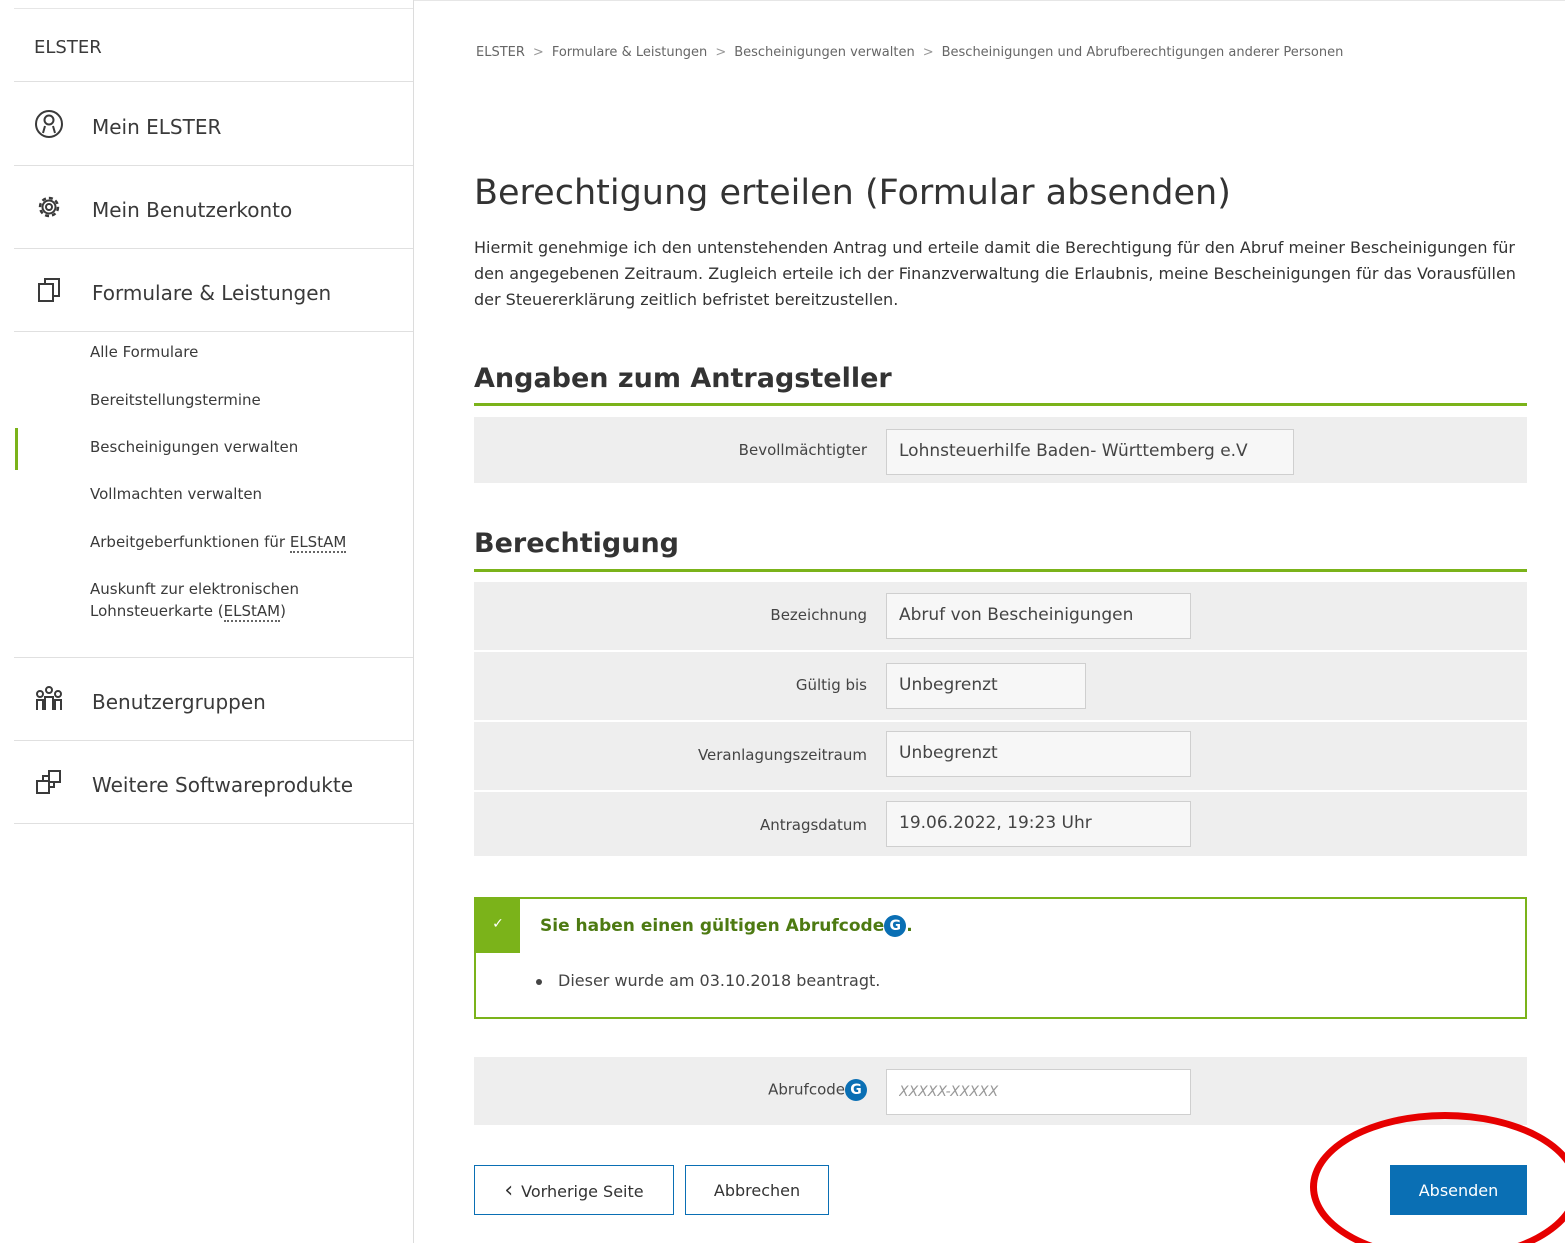 This screenshot has width=1565, height=1243. I want to click on user-group-icon, so click(49, 698).